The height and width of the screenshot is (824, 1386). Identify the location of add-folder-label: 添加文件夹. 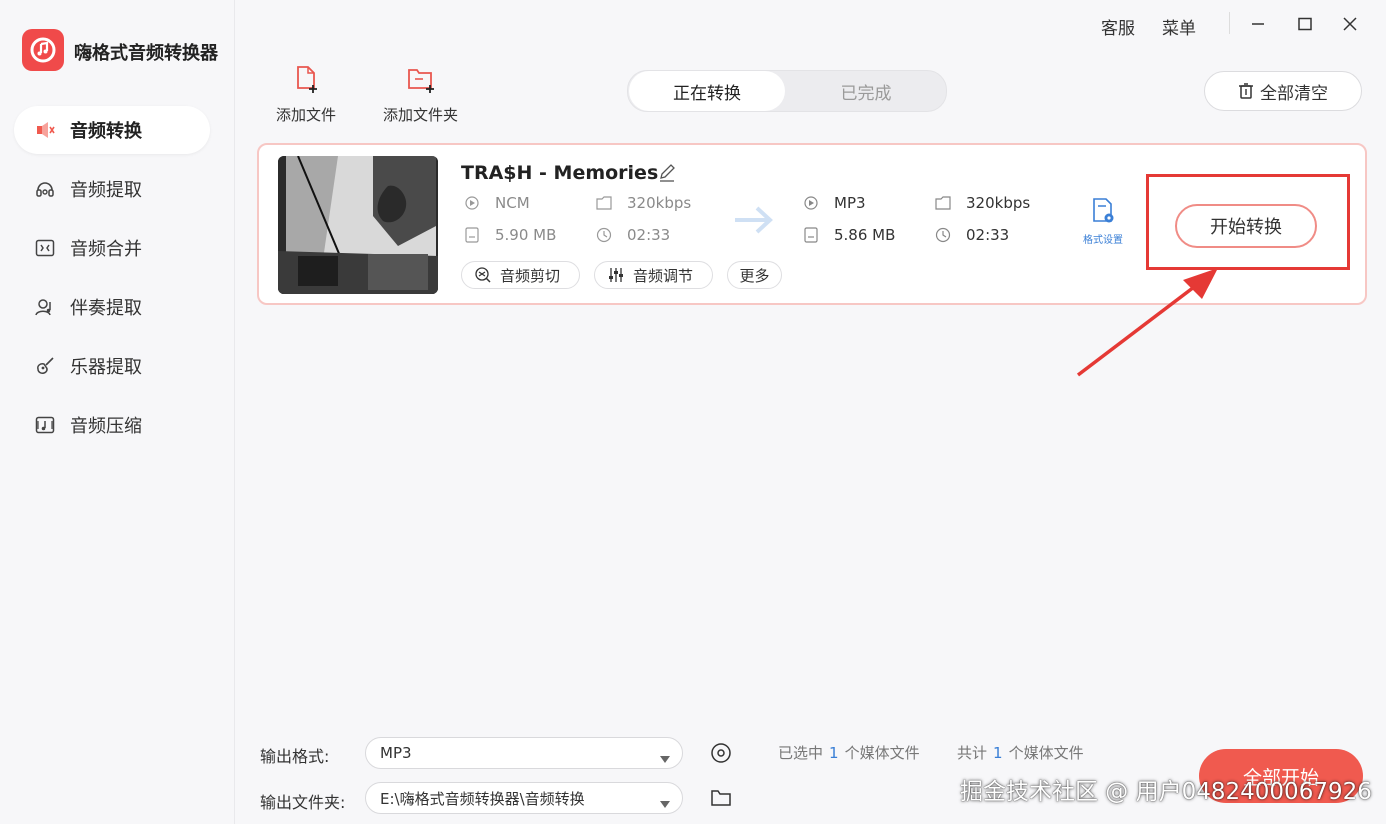
(421, 115).